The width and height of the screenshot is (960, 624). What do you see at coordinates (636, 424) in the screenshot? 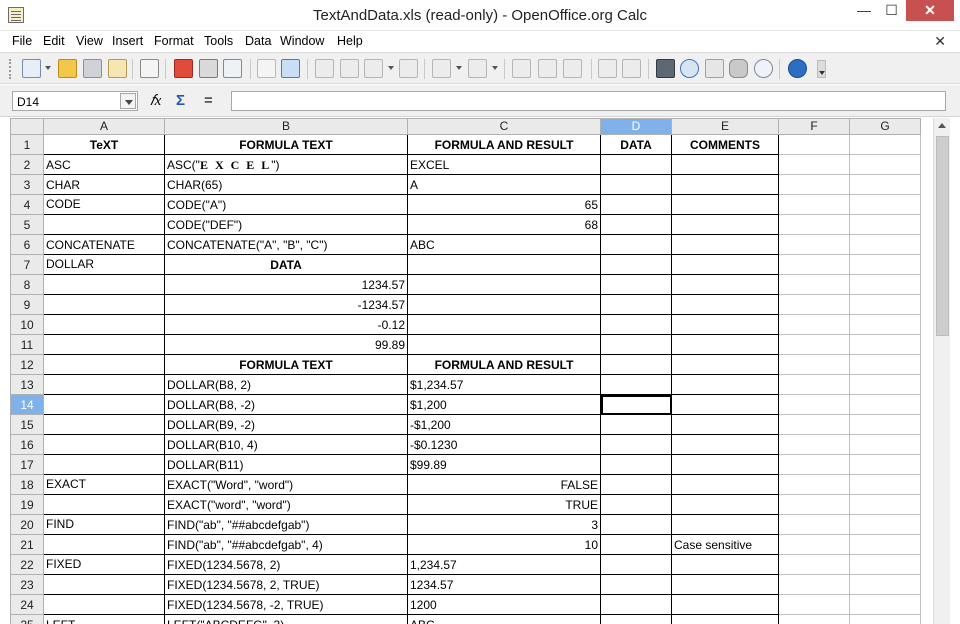
I see `cell-d15` at bounding box center [636, 424].